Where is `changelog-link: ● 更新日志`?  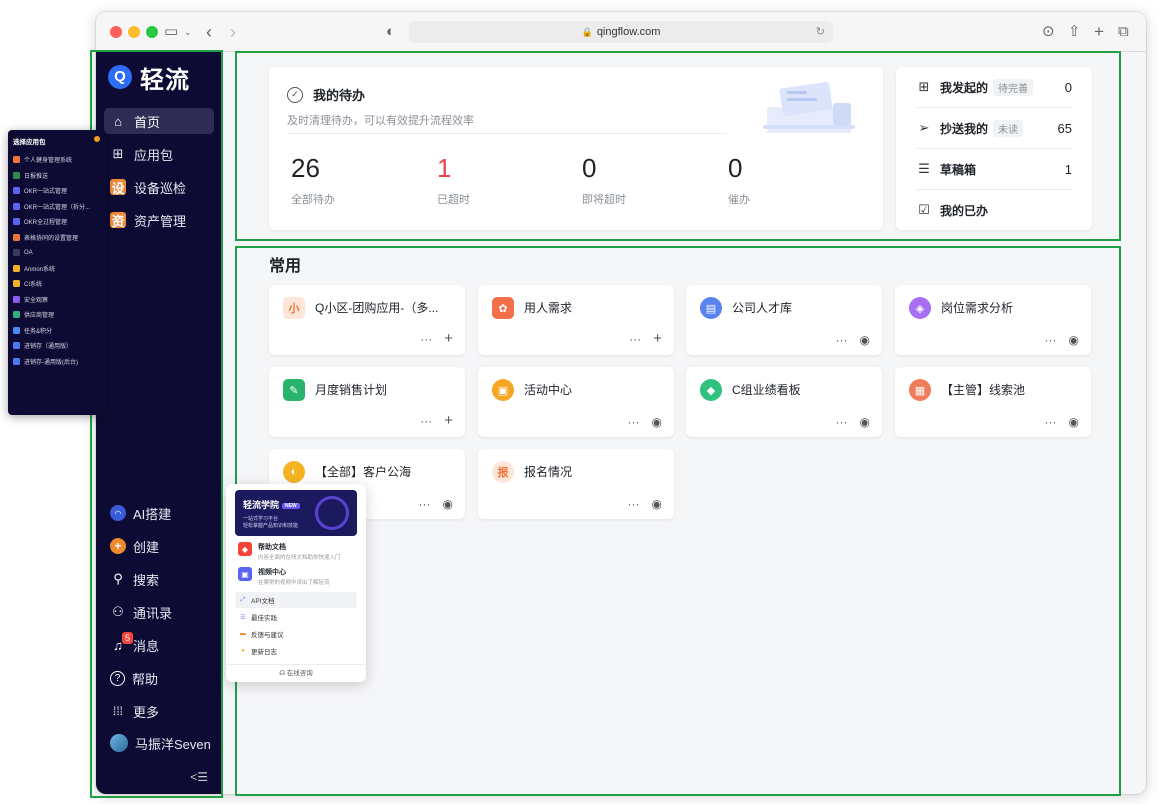 changelog-link: ● 更新日志 is located at coordinates (296, 651).